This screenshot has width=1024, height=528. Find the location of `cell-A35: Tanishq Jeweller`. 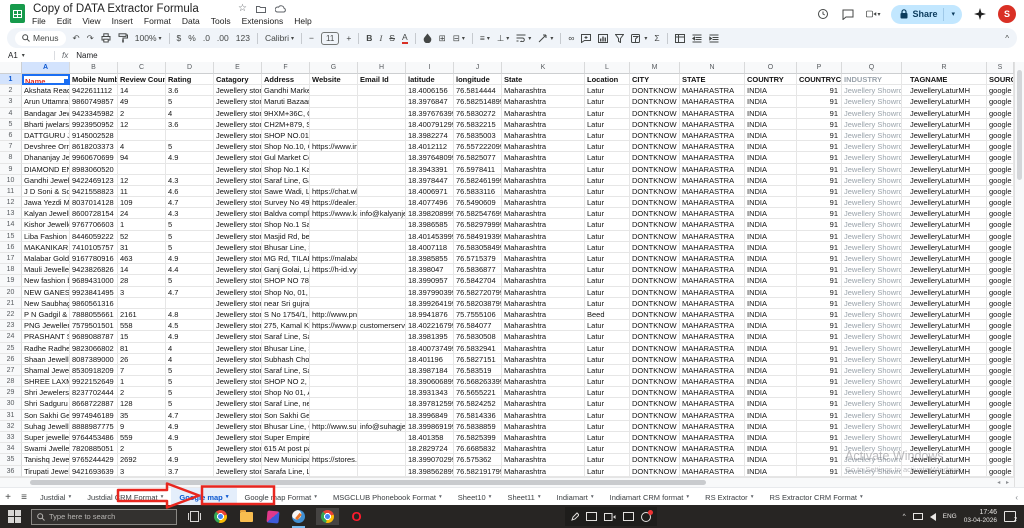

cell-A35: Tanishq Jeweller is located at coordinates (46, 460).